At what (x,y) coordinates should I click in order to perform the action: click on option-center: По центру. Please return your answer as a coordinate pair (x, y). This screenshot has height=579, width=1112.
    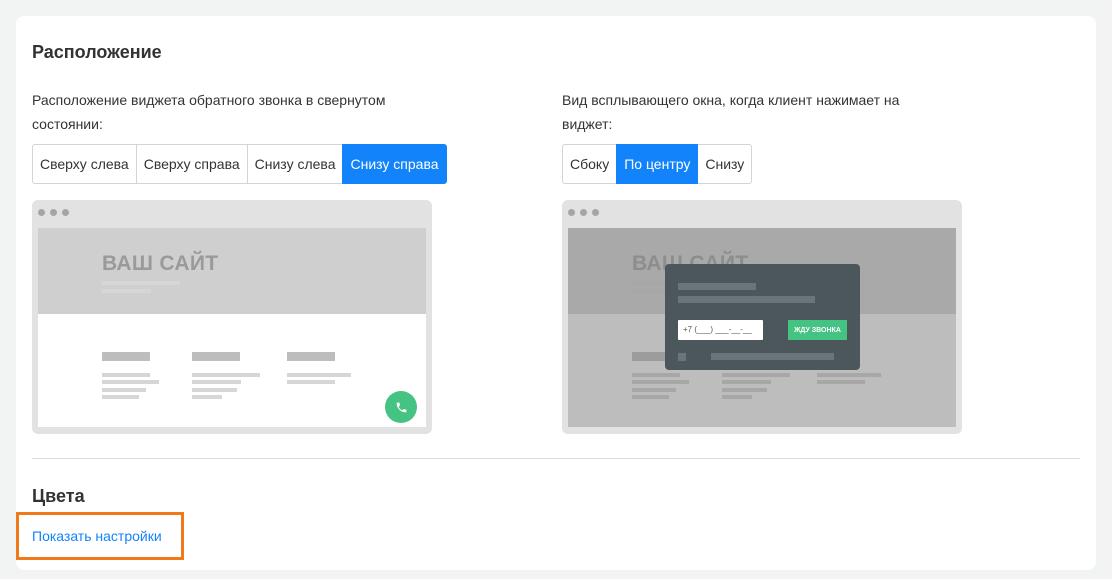
    Looking at the image, I should click on (657, 164).